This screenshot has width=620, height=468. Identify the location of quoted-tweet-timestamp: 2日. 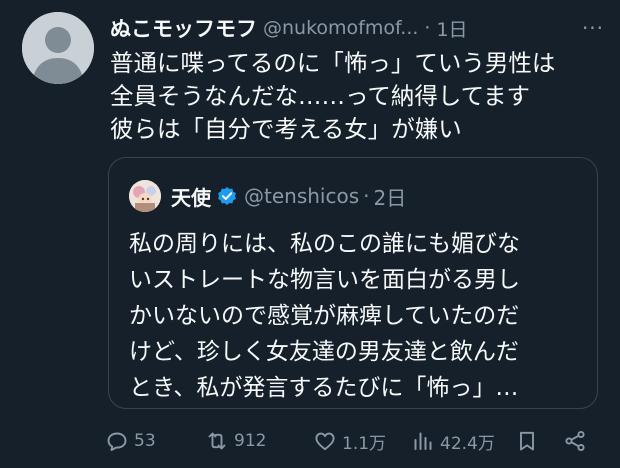
(390, 196).